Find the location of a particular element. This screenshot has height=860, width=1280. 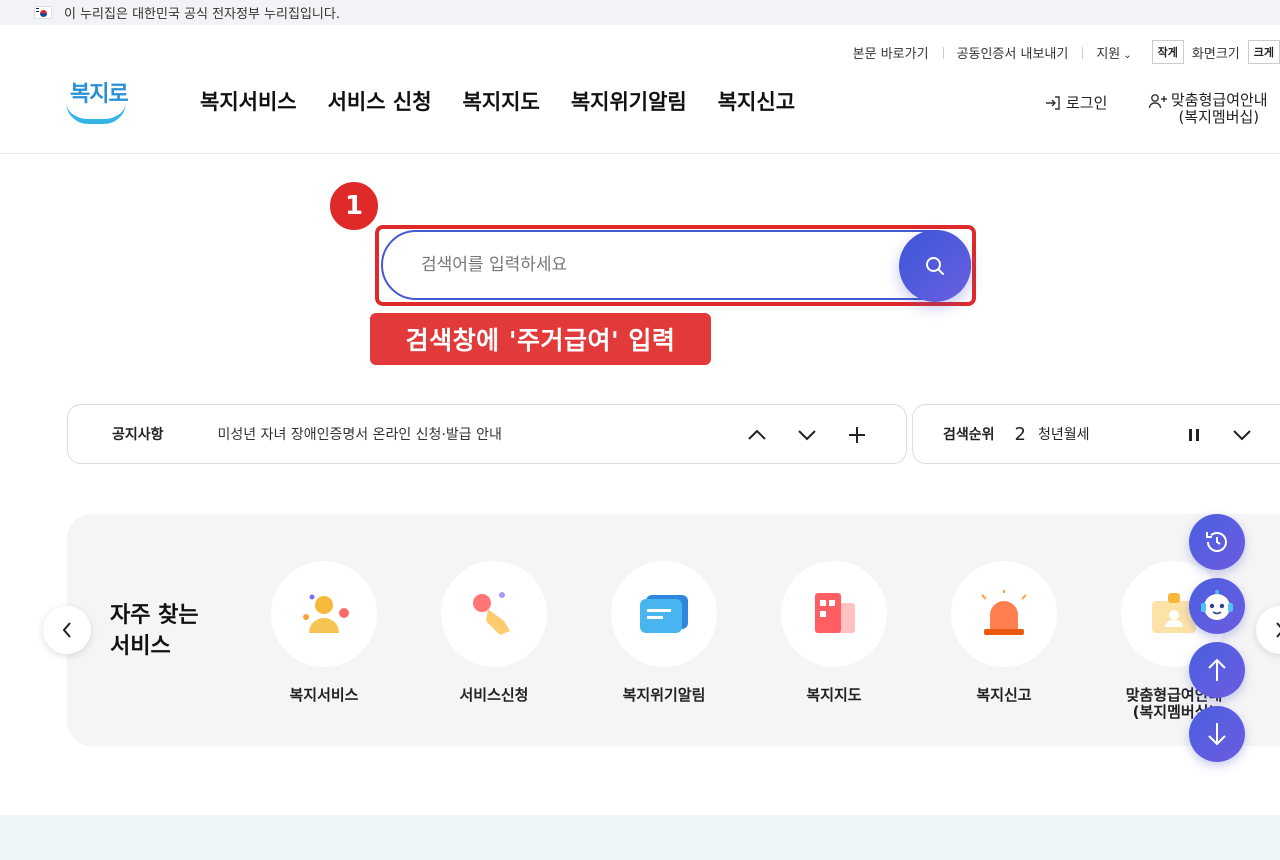

fav-welfare-map-circle is located at coordinates (834, 614).